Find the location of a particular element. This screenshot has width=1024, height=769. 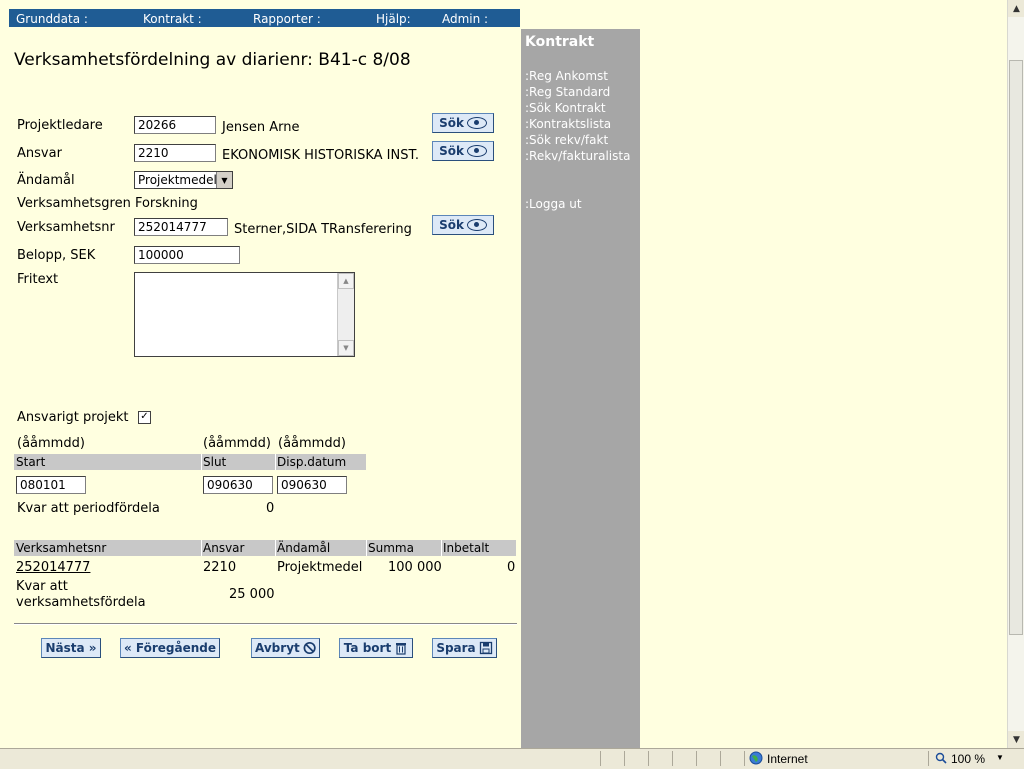

avbryt-button: Avbryt is located at coordinates (285, 648).